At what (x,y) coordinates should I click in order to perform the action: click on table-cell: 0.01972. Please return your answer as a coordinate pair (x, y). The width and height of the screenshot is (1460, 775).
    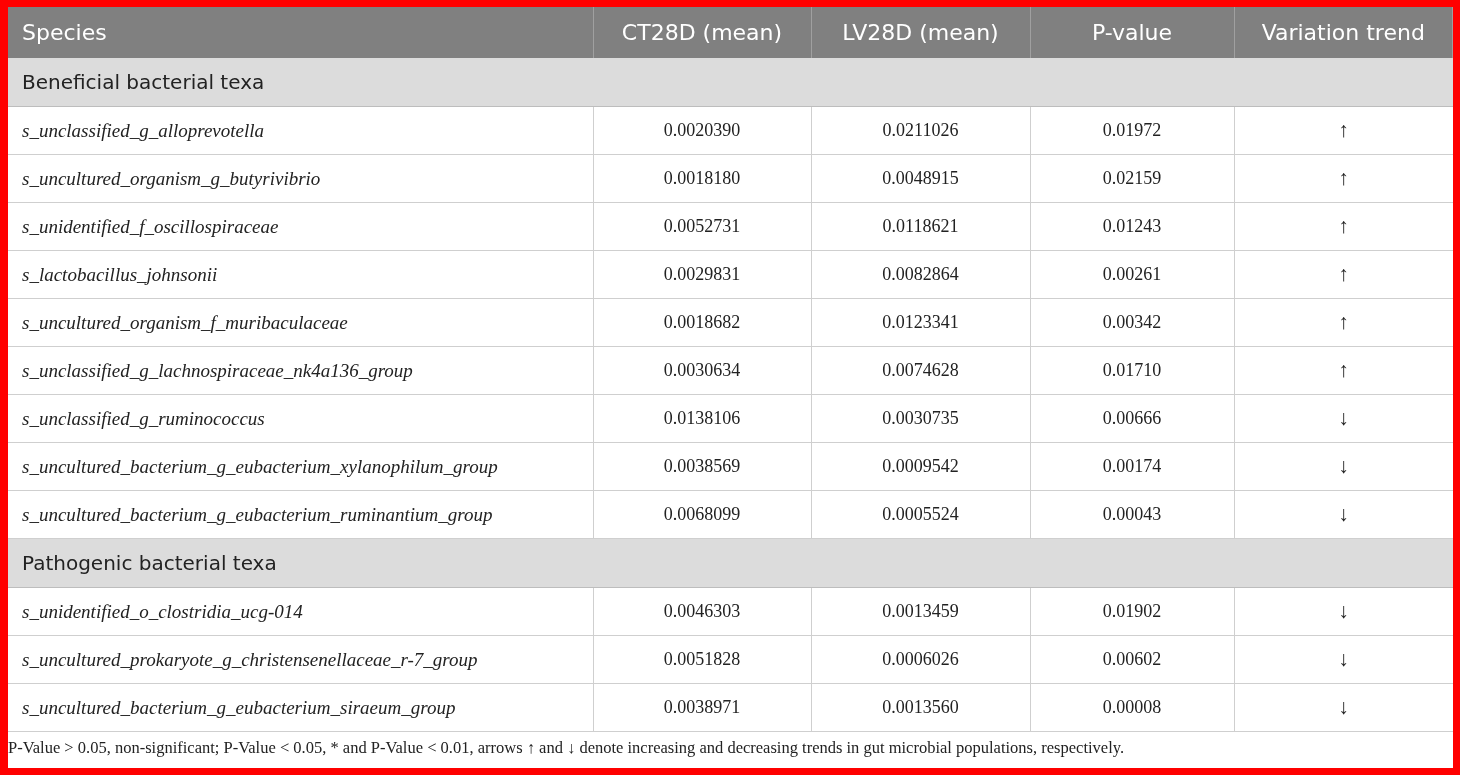
    Looking at the image, I should click on (1132, 130).